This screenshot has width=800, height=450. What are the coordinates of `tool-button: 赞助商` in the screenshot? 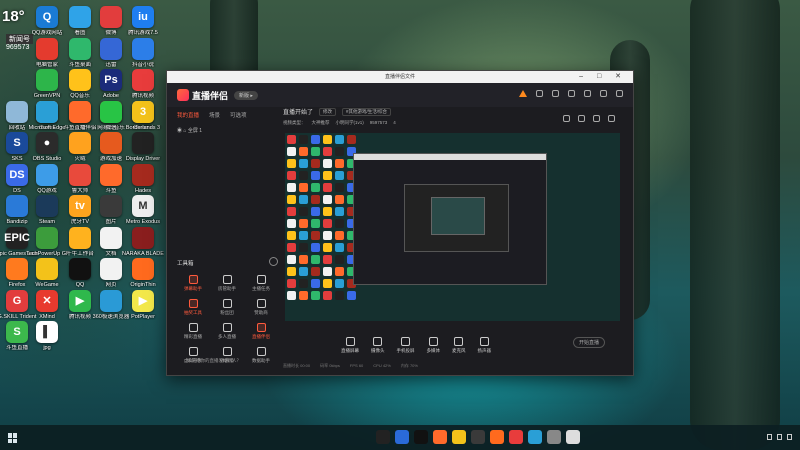 It's located at (261, 310).